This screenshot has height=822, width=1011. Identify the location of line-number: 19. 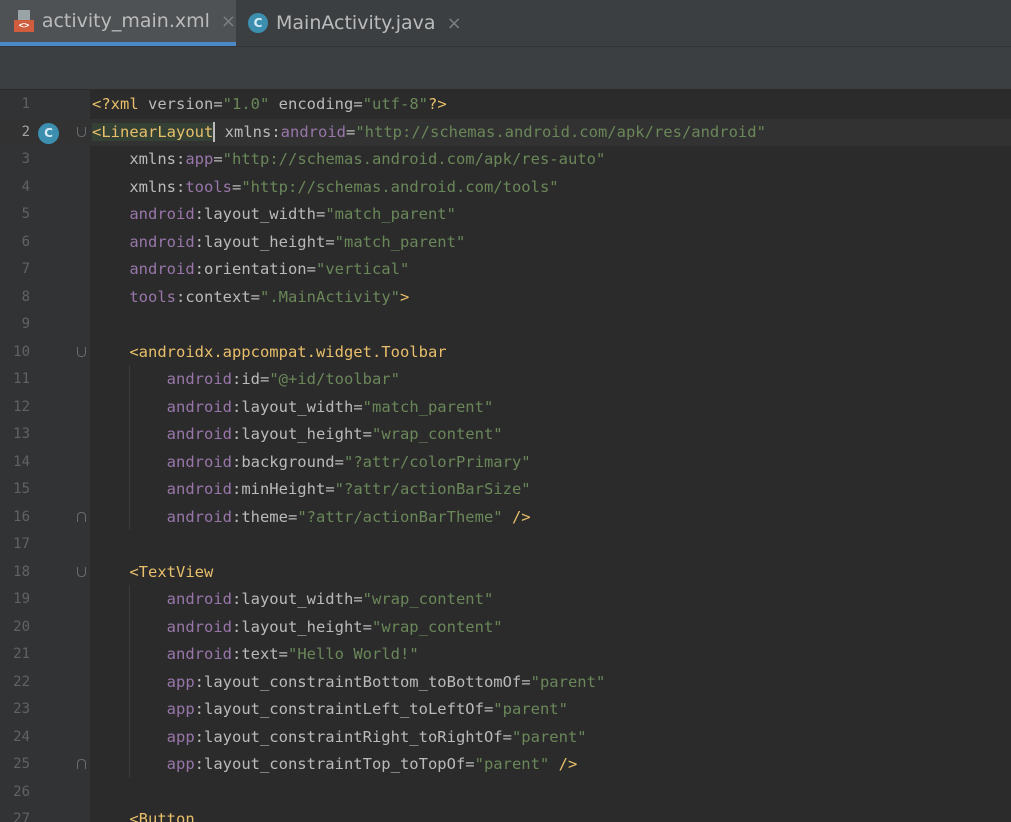
(21, 599).